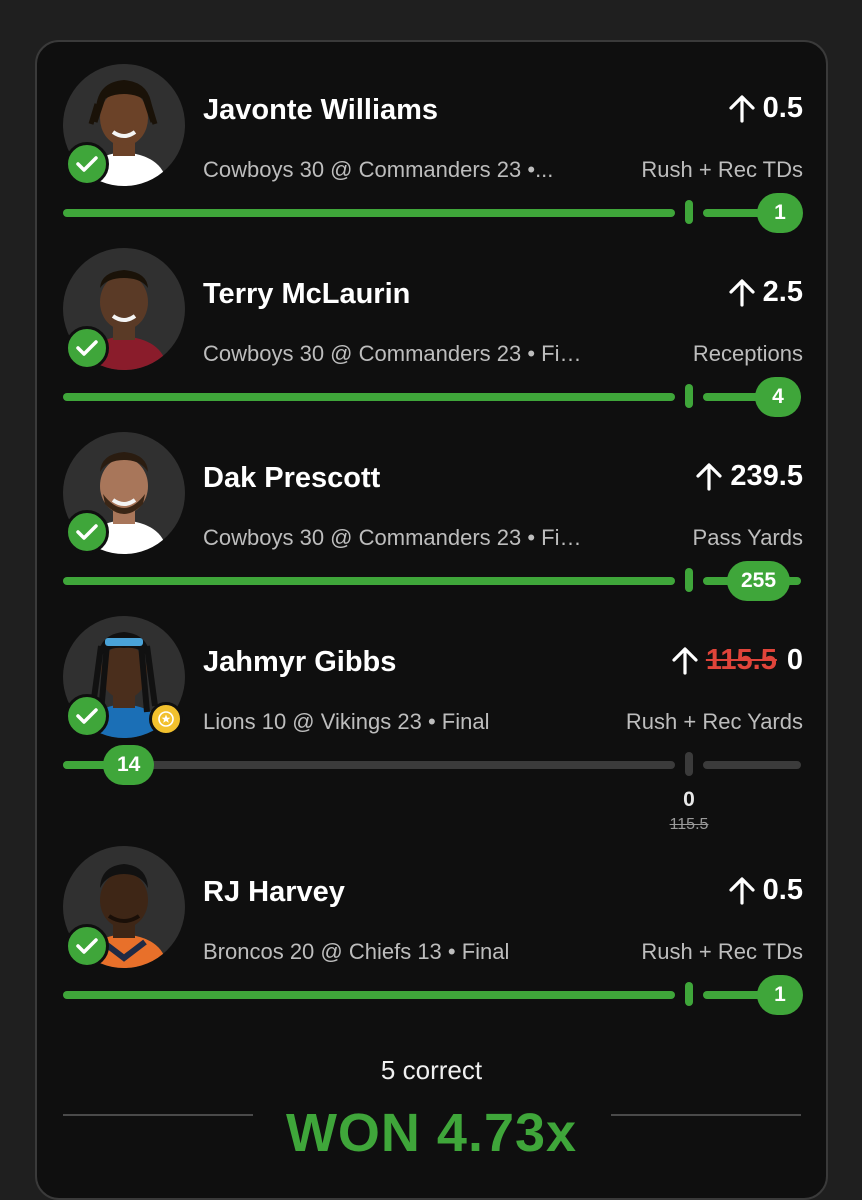 This screenshot has height=1200, width=862. Describe the element at coordinates (346, 721) in the screenshot. I see `game-info: Lions 10 @ Vikings 23 • Final` at that location.